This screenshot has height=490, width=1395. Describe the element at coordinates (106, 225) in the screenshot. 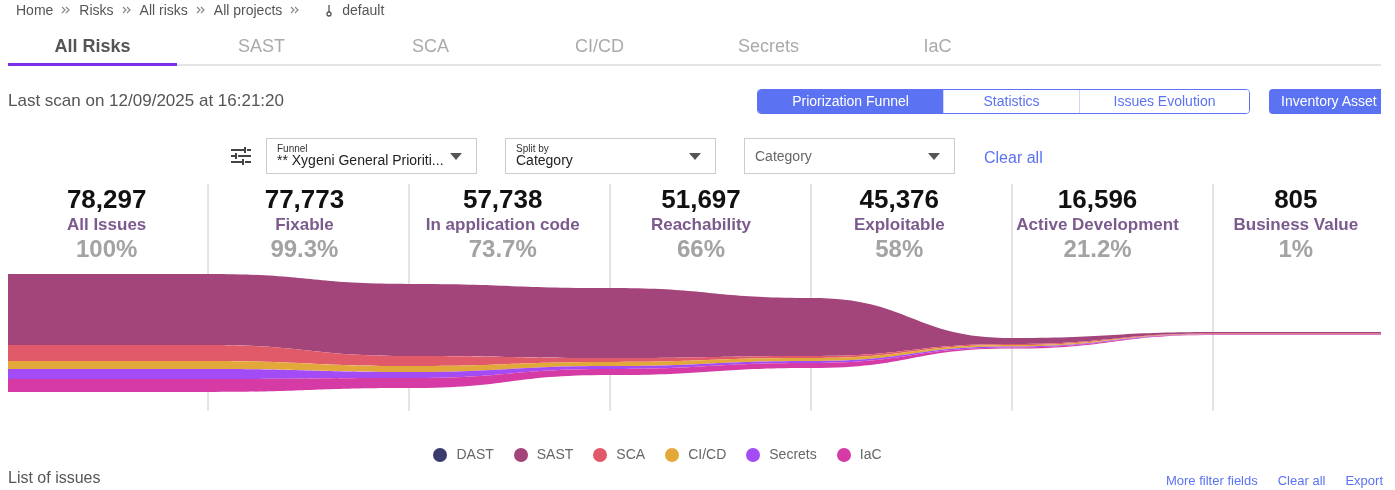

I see `stage-label: All Issues` at that location.